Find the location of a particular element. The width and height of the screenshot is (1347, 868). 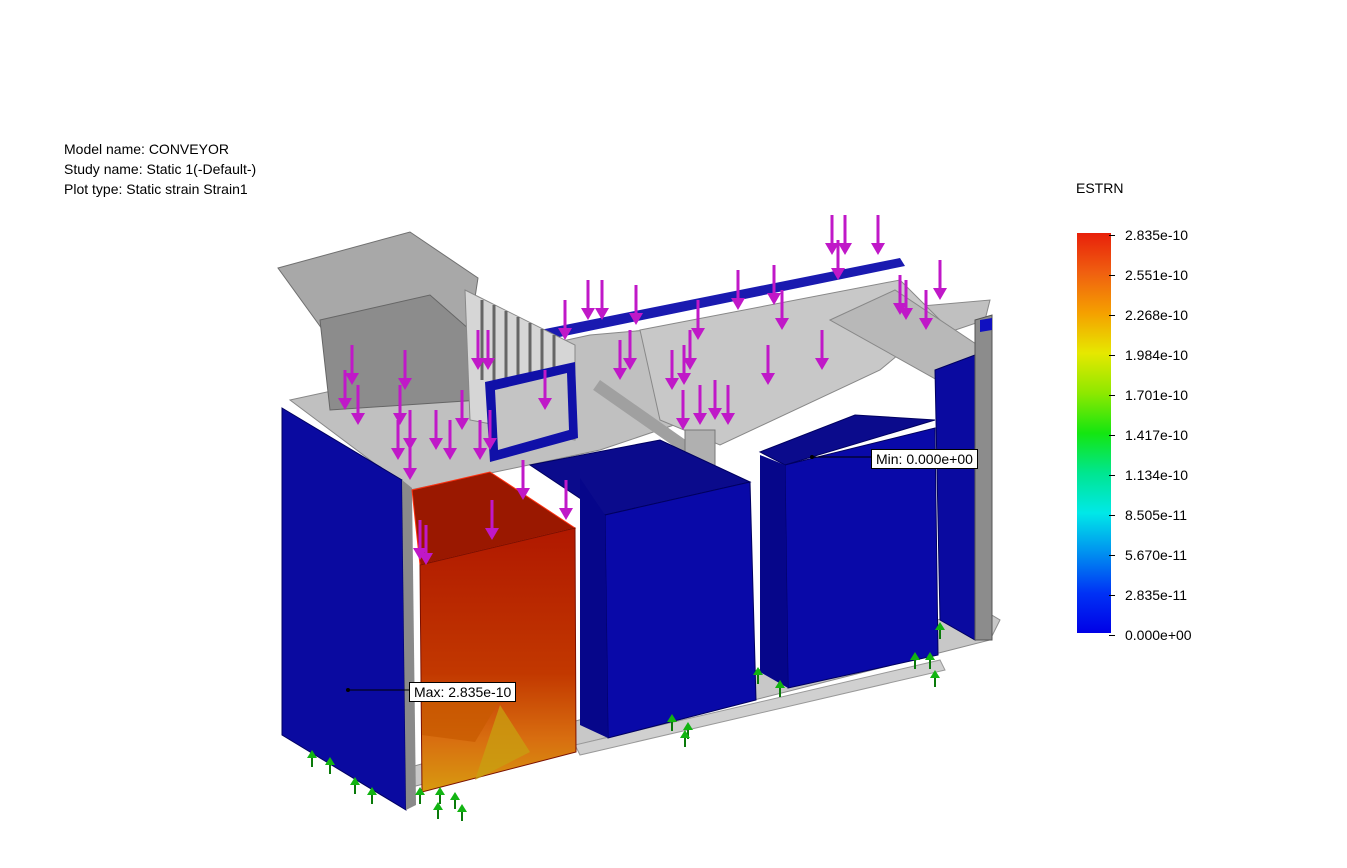

legend-tick-label: 2.551e-10 is located at coordinates (1157, 275).